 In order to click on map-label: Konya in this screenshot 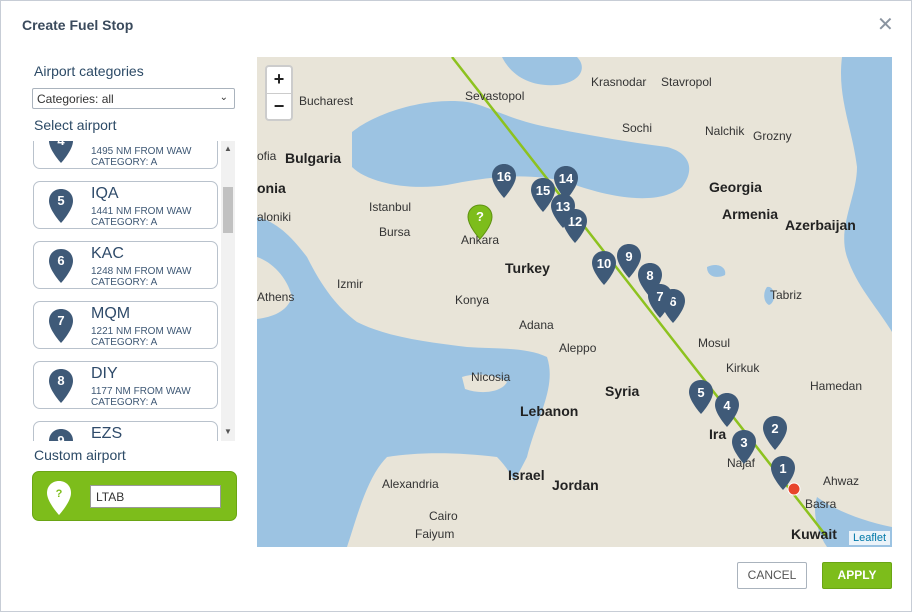, I will do `click(472, 300)`.